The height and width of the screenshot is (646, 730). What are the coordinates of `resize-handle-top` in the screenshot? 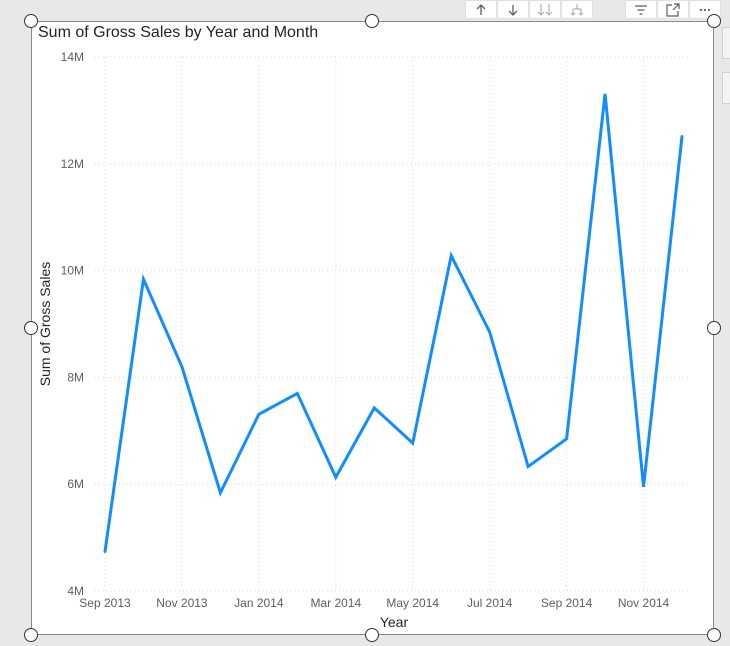 It's located at (372, 21).